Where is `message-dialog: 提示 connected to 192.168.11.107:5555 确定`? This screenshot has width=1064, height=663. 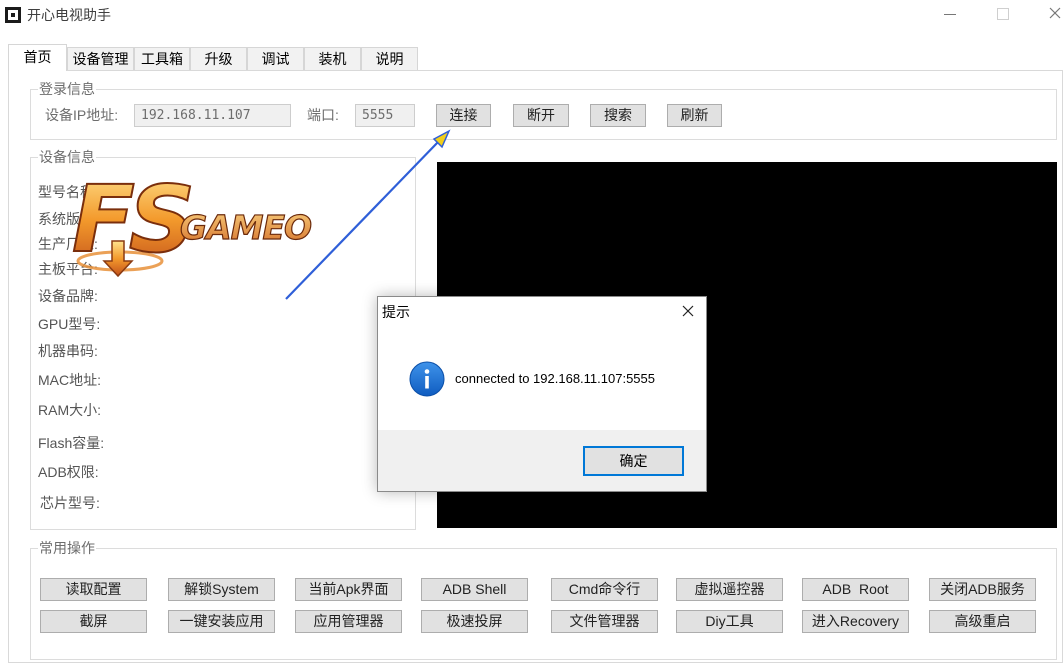 message-dialog: 提示 connected to 192.168.11.107:5555 确定 is located at coordinates (542, 394).